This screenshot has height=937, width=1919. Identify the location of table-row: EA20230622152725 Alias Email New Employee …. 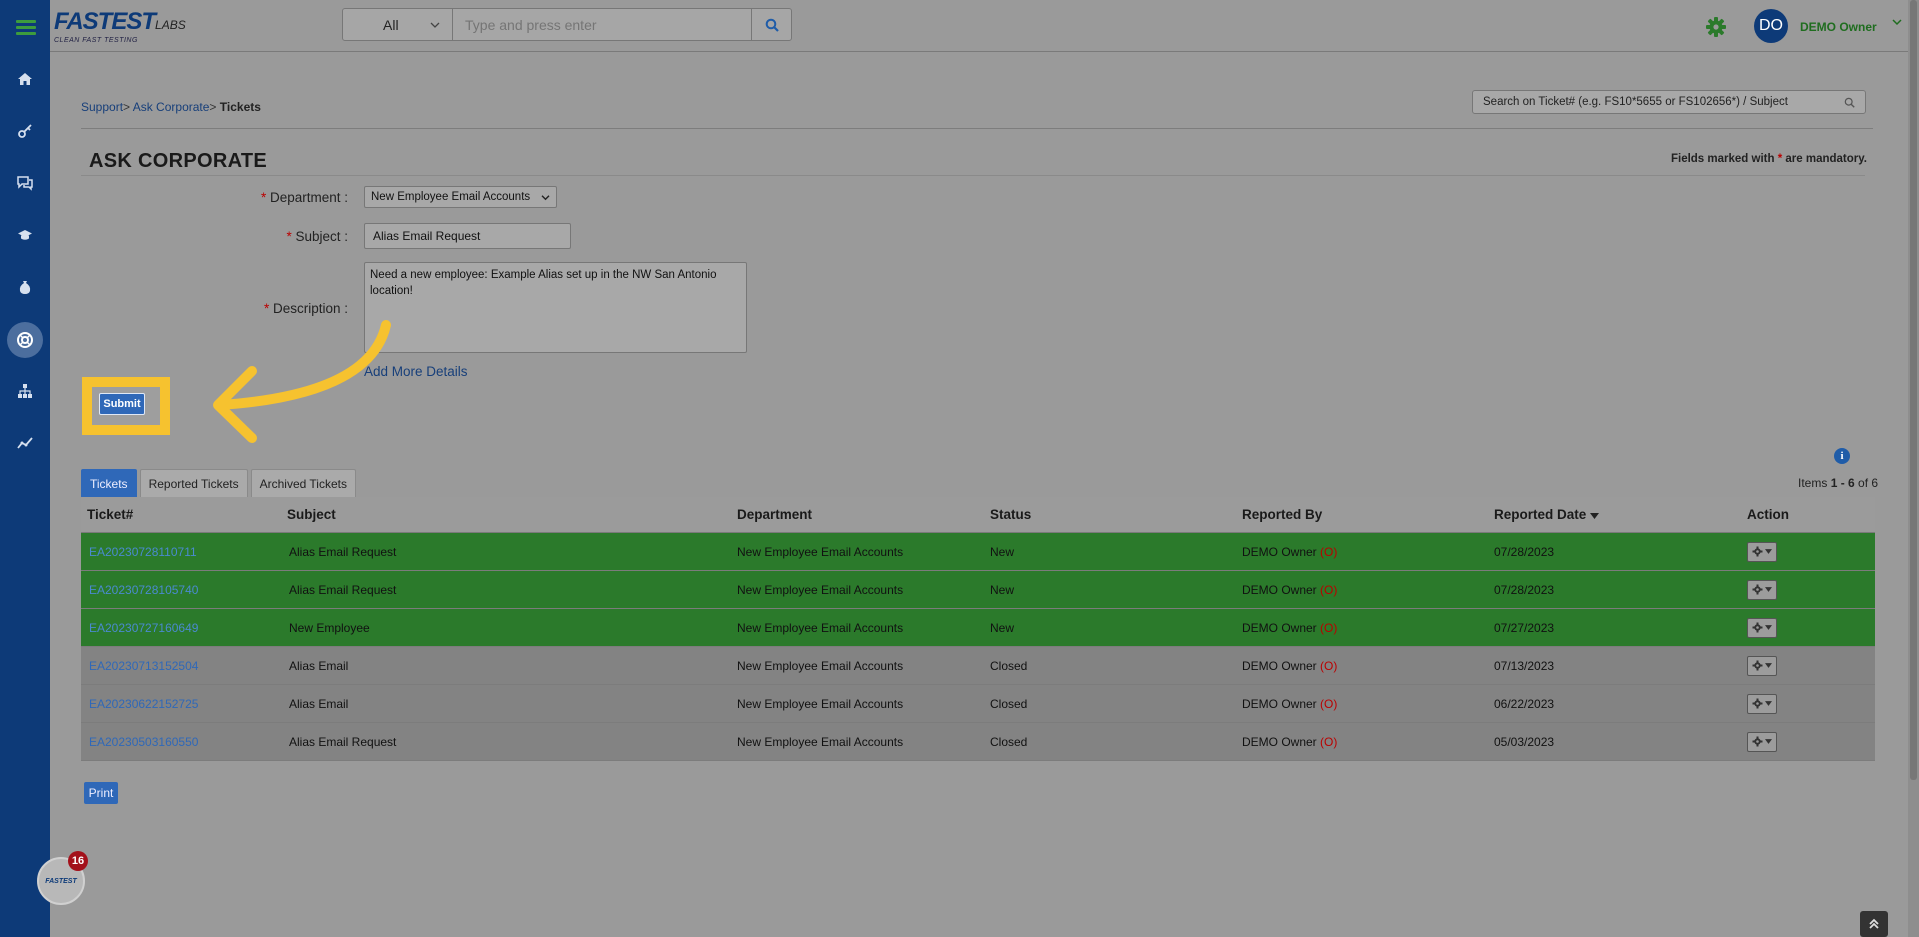
(978, 704).